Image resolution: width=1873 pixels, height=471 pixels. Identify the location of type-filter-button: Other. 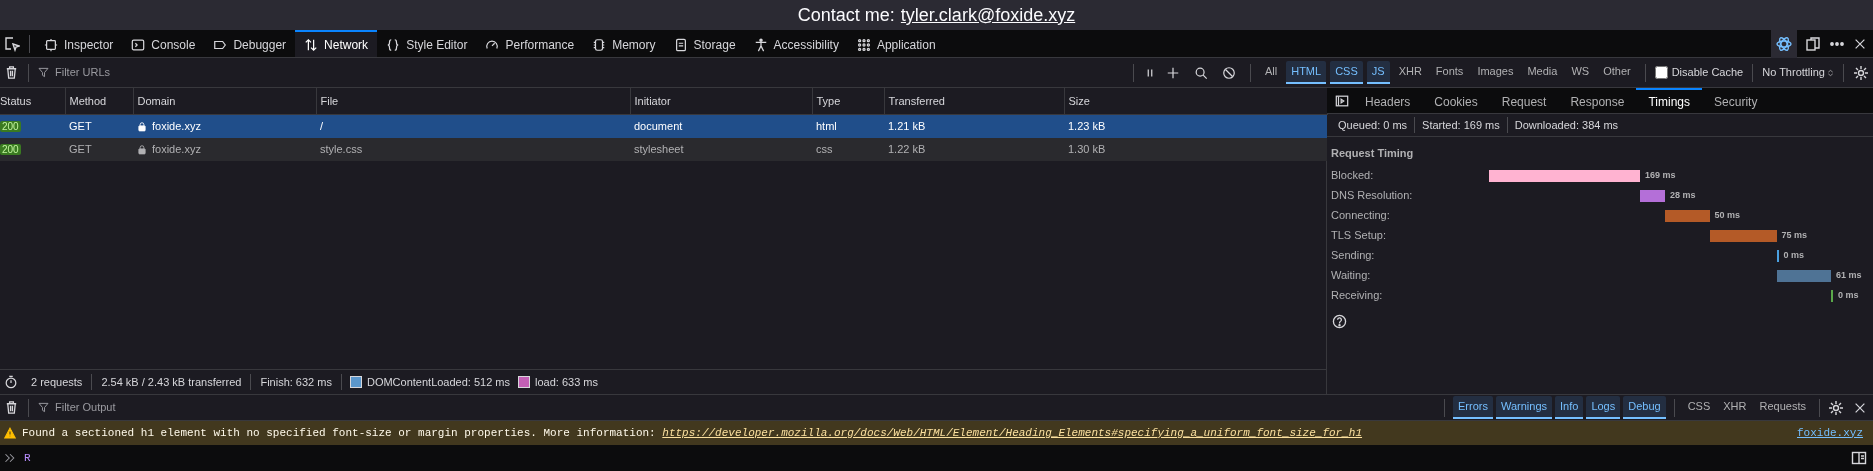
(1617, 72).